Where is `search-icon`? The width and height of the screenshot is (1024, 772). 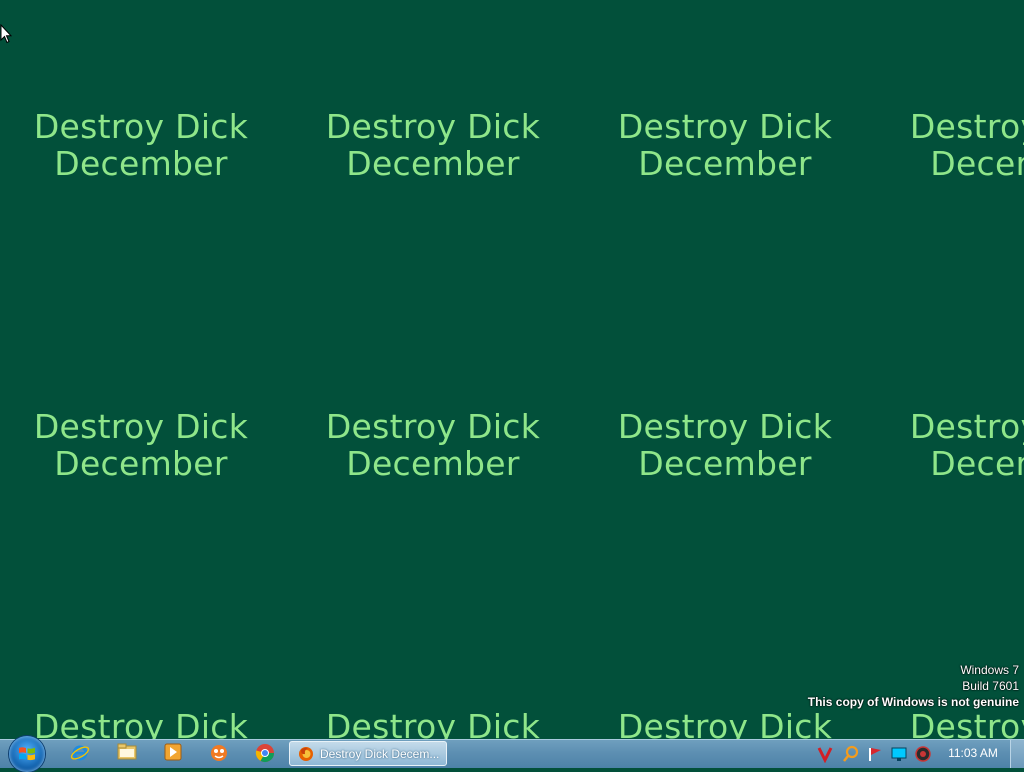 search-icon is located at coordinates (851, 754).